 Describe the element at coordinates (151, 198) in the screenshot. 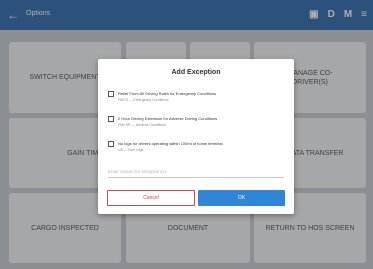

I see `cancel-button: Cancel` at that location.